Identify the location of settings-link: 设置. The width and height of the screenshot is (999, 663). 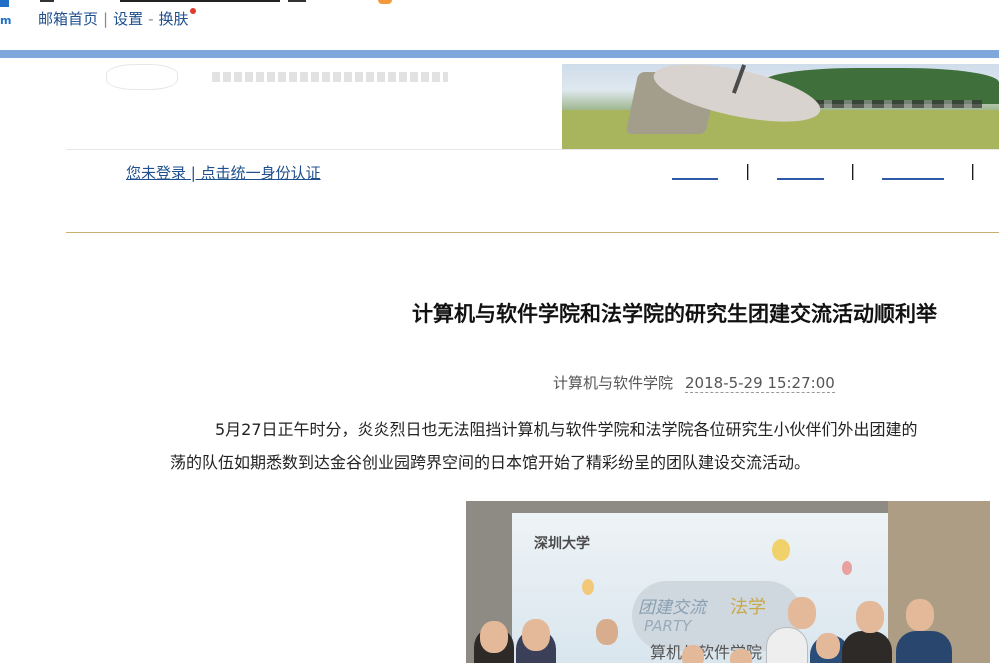
(128, 19).